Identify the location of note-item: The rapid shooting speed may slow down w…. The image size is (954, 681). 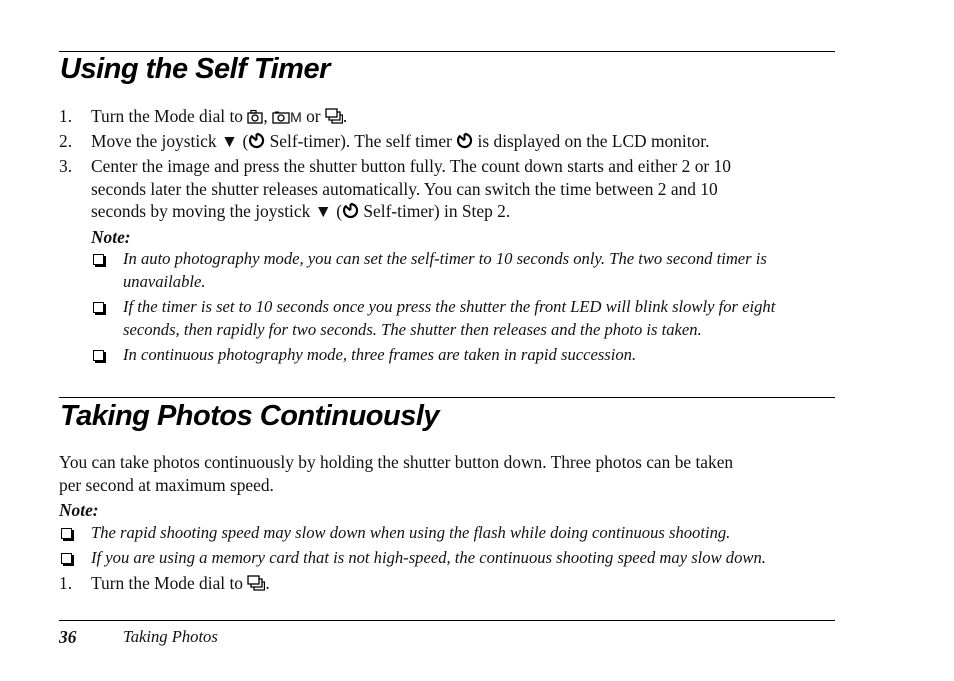
(411, 532).